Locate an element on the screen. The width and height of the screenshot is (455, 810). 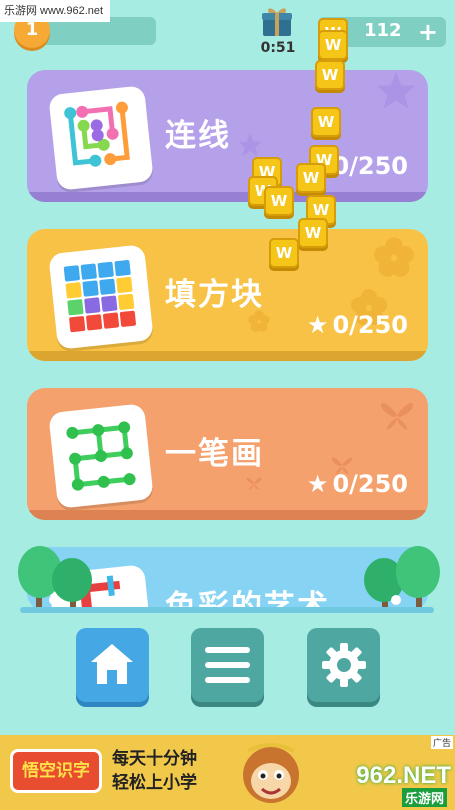
game-progress: 0/250 is located at coordinates (370, 166).